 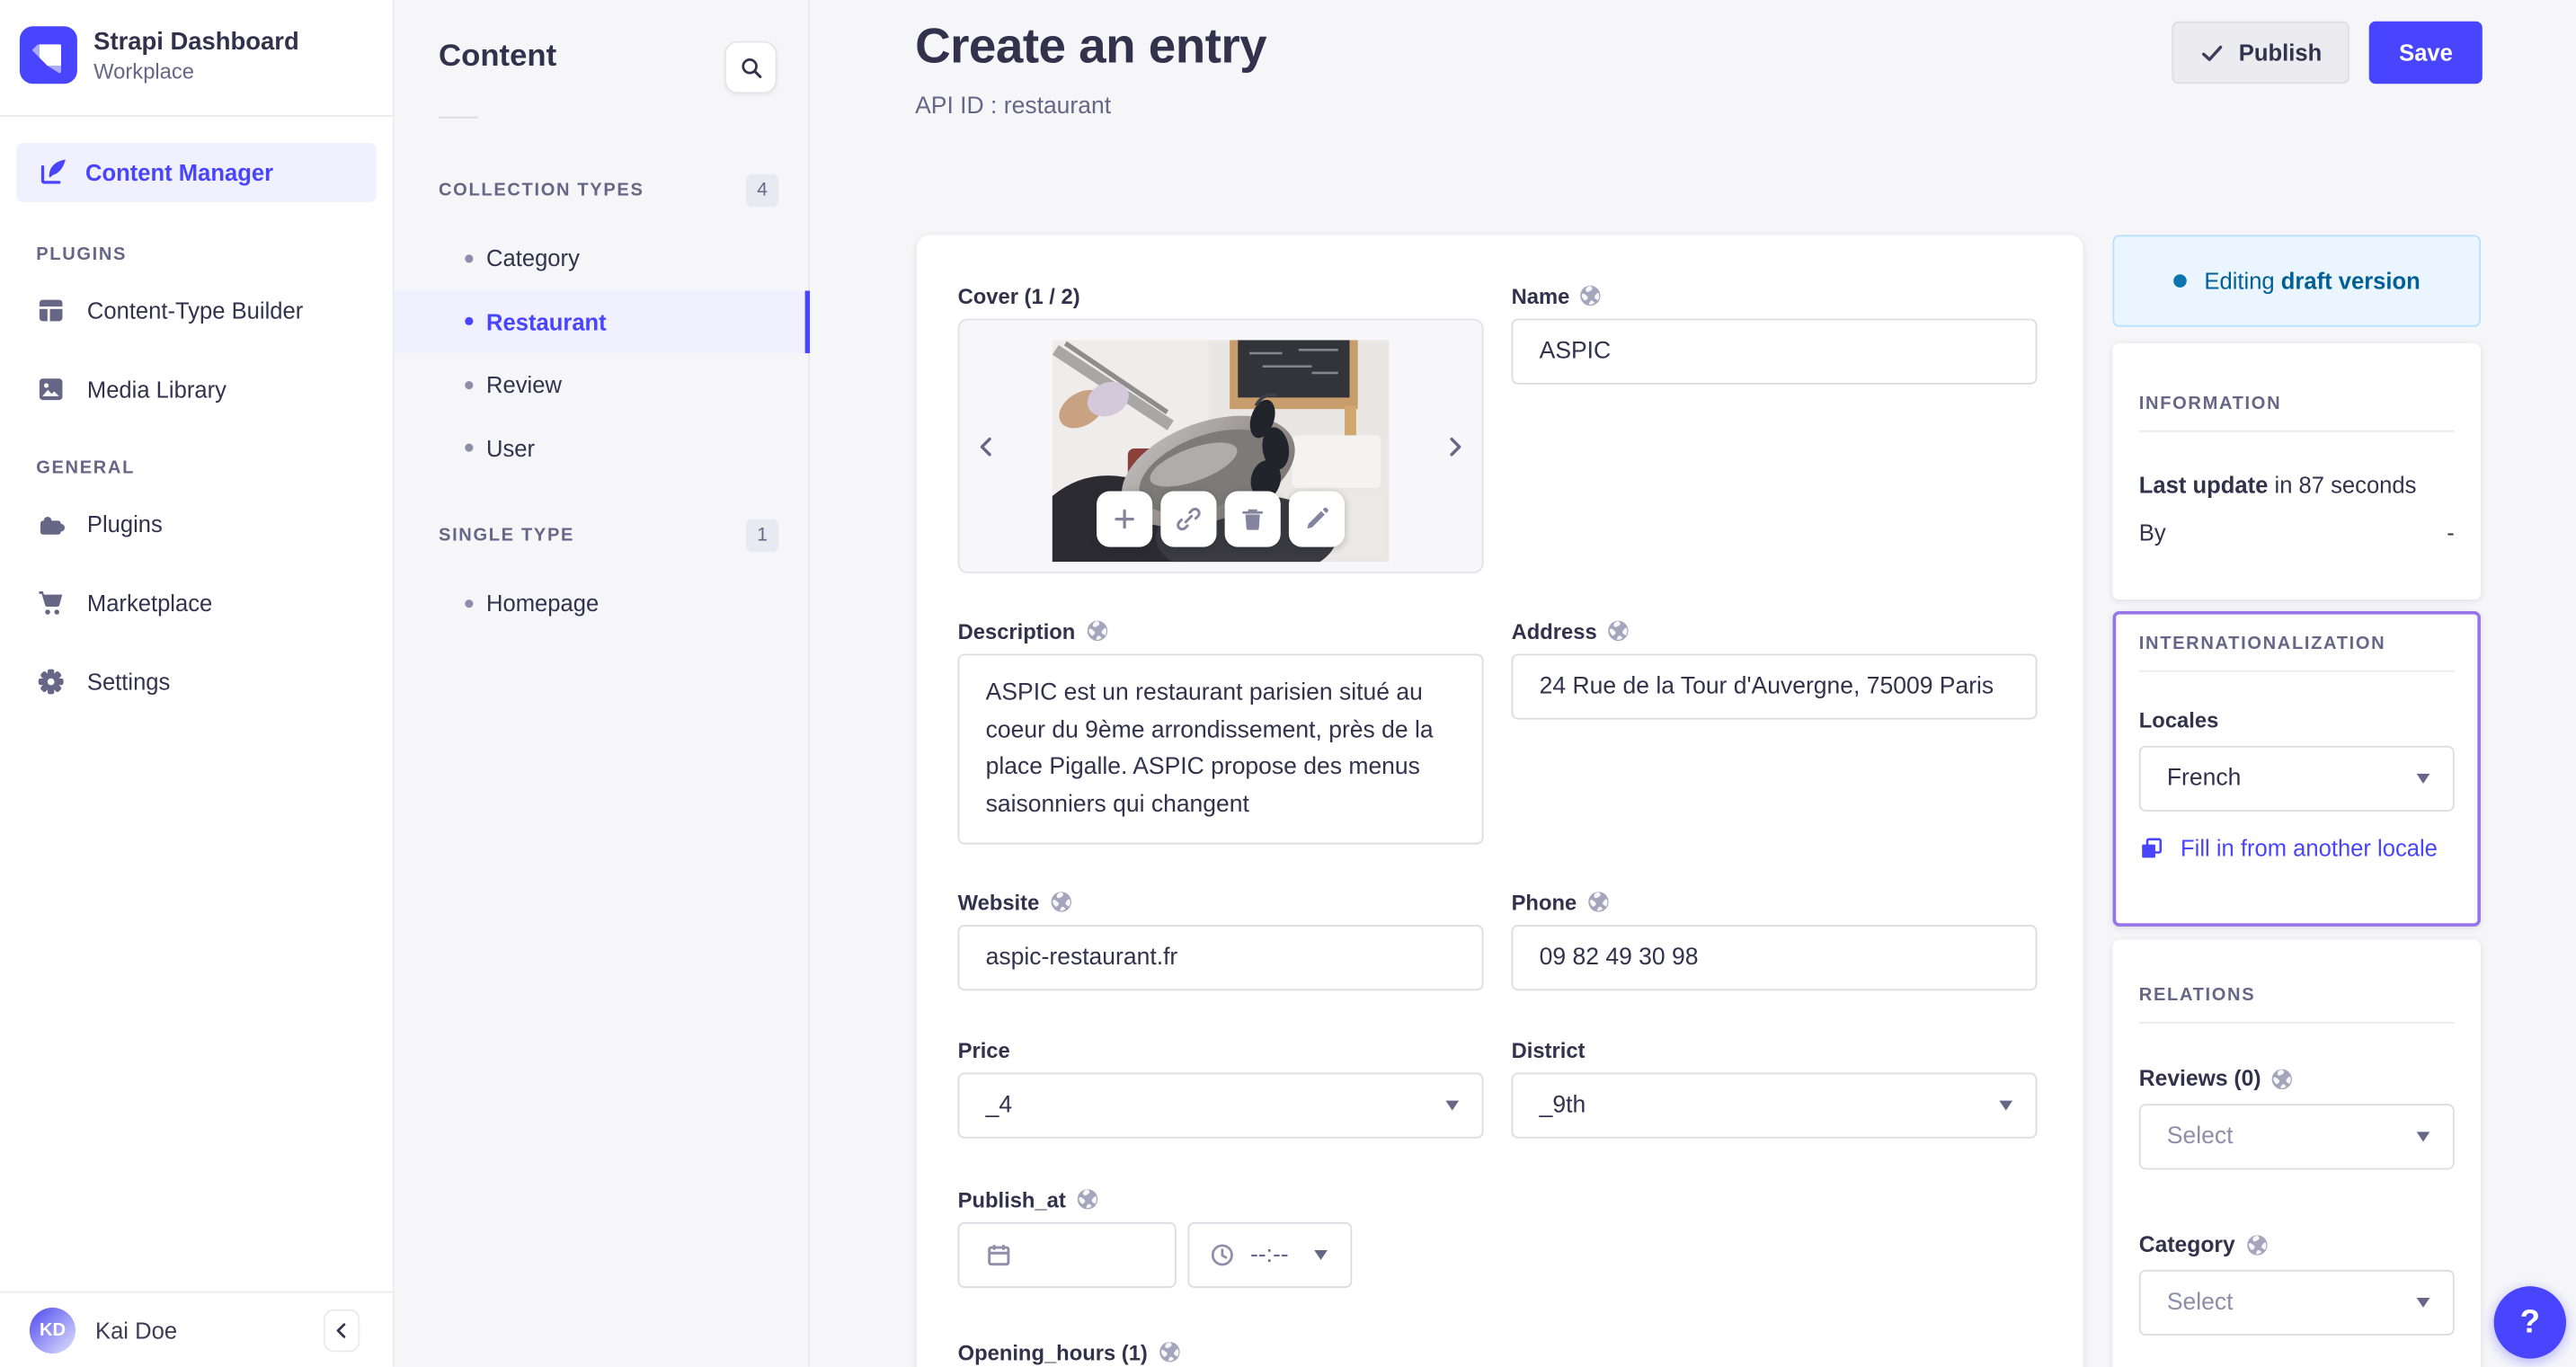 I want to click on sidebar-item-label: Media Library, so click(x=156, y=389).